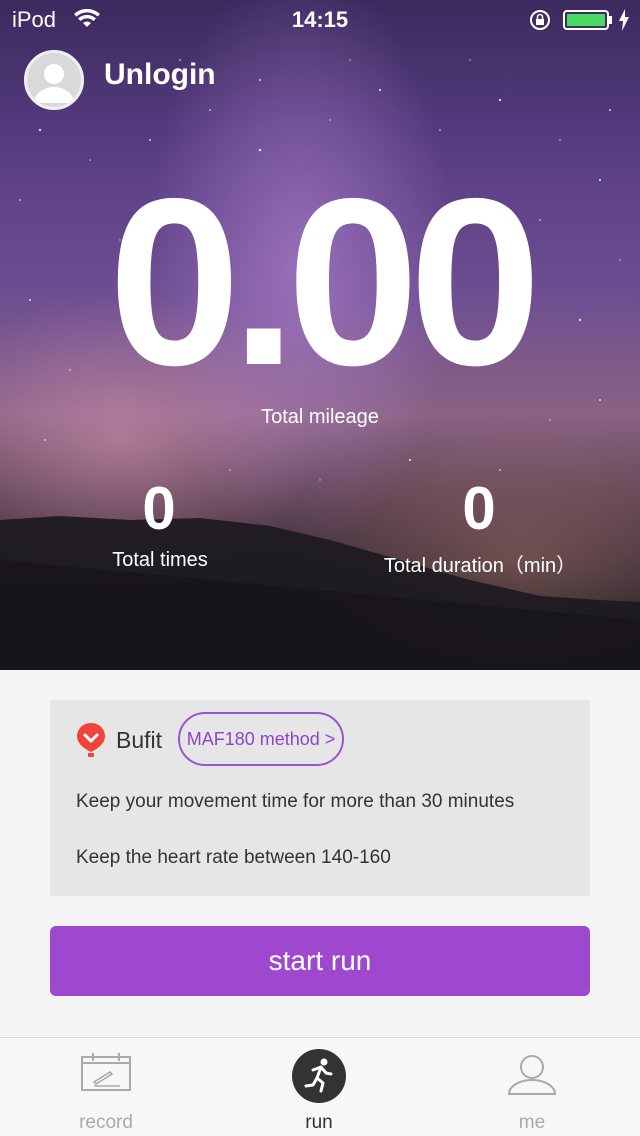 The height and width of the screenshot is (1136, 640). Describe the element at coordinates (479, 508) in the screenshot. I see `total-duration-value: 0` at that location.